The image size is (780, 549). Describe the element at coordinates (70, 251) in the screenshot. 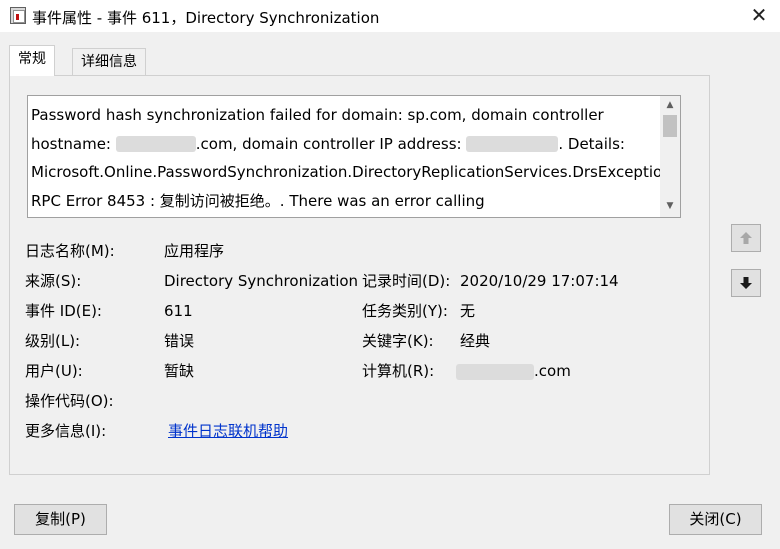

I see `log-name-label: 日志名称(M):` at that location.